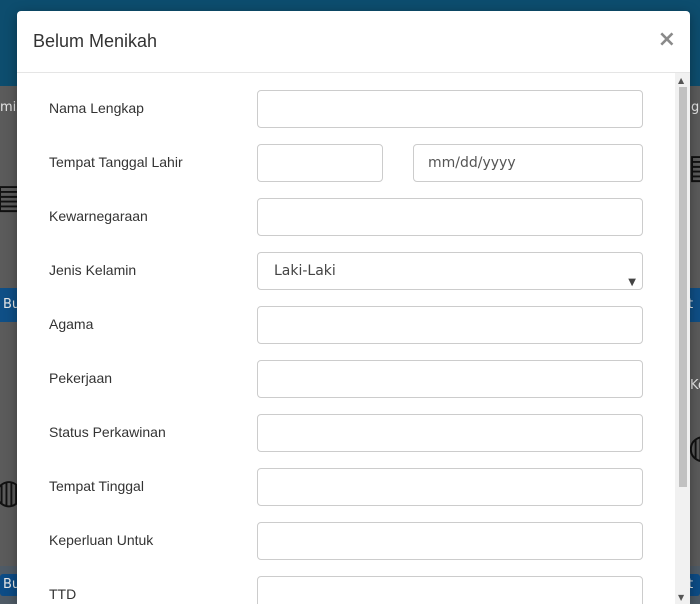 The height and width of the screenshot is (604, 700). What do you see at coordinates (95, 41) in the screenshot?
I see `modal-title: Belum Menikah` at bounding box center [95, 41].